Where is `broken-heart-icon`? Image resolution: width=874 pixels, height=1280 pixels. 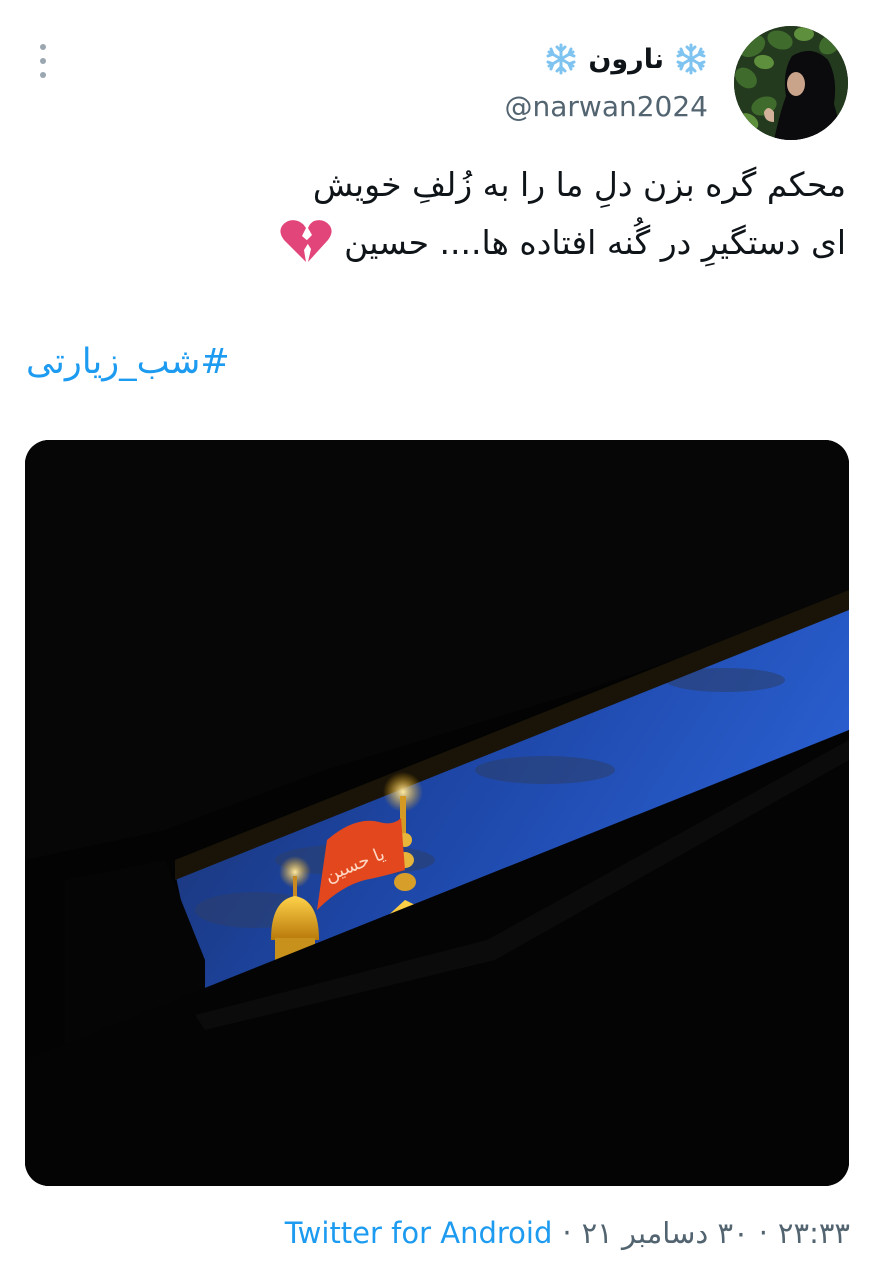
broken-heart-icon is located at coordinates (305, 241).